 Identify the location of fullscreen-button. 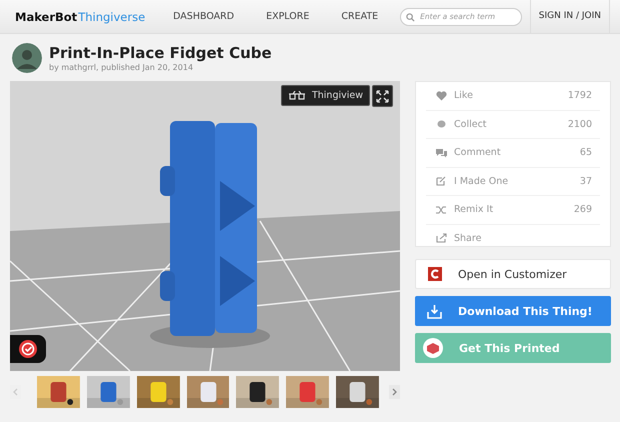
(382, 96).